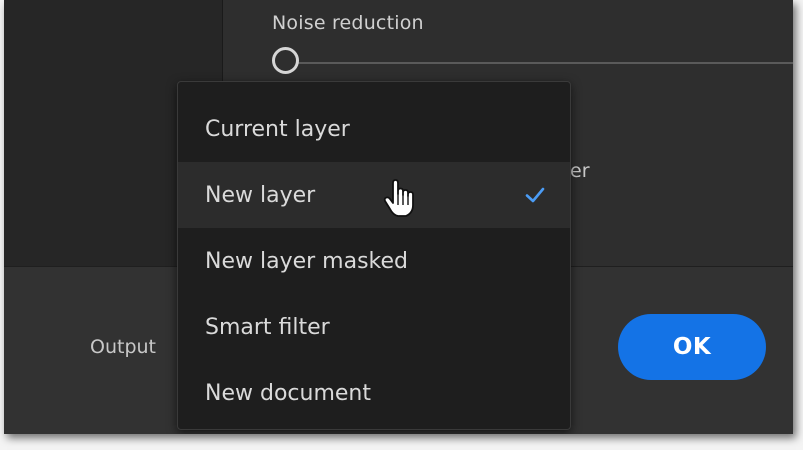 This screenshot has width=803, height=450. What do you see at coordinates (260, 195) in the screenshot?
I see `menu-item-label: New layer` at bounding box center [260, 195].